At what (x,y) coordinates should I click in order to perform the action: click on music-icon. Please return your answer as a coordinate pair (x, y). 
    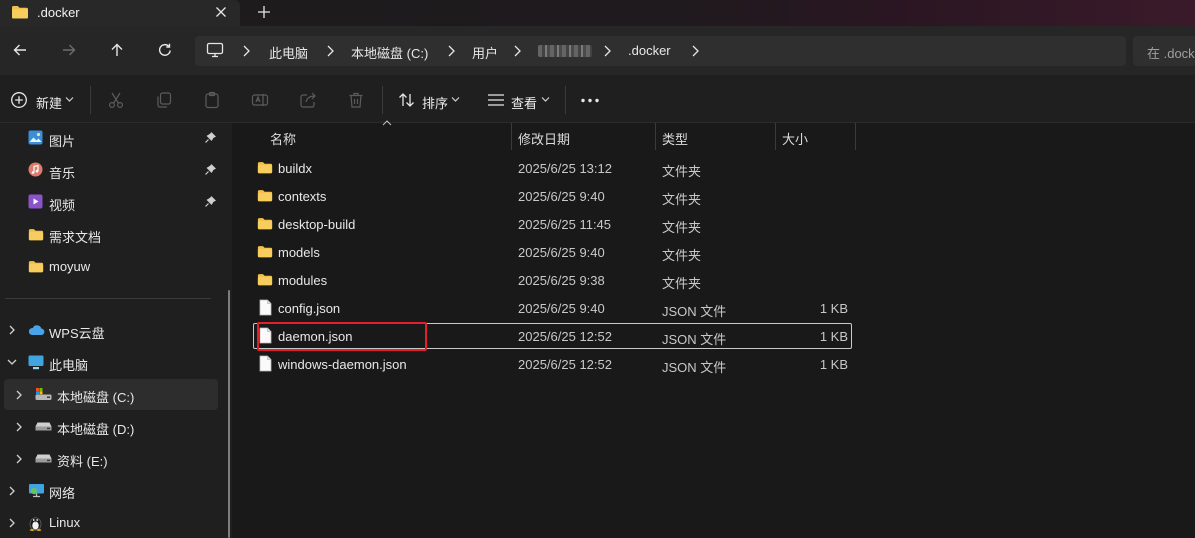
    Looking at the image, I should click on (35, 169).